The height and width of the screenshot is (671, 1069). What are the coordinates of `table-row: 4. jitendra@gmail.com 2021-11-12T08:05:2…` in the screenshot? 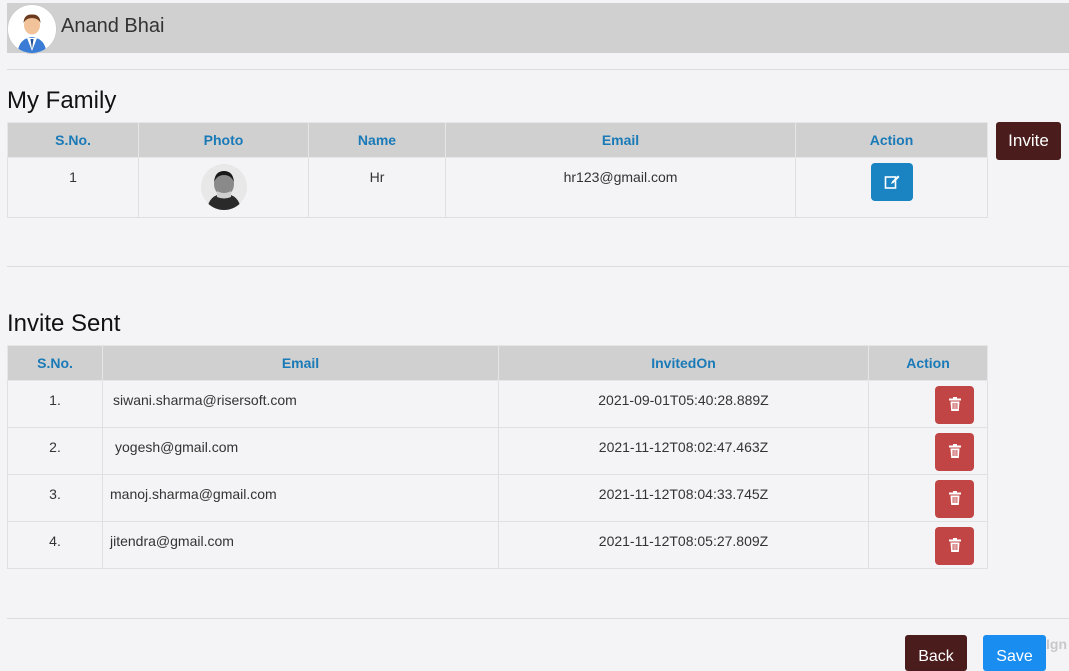 It's located at (497, 545).